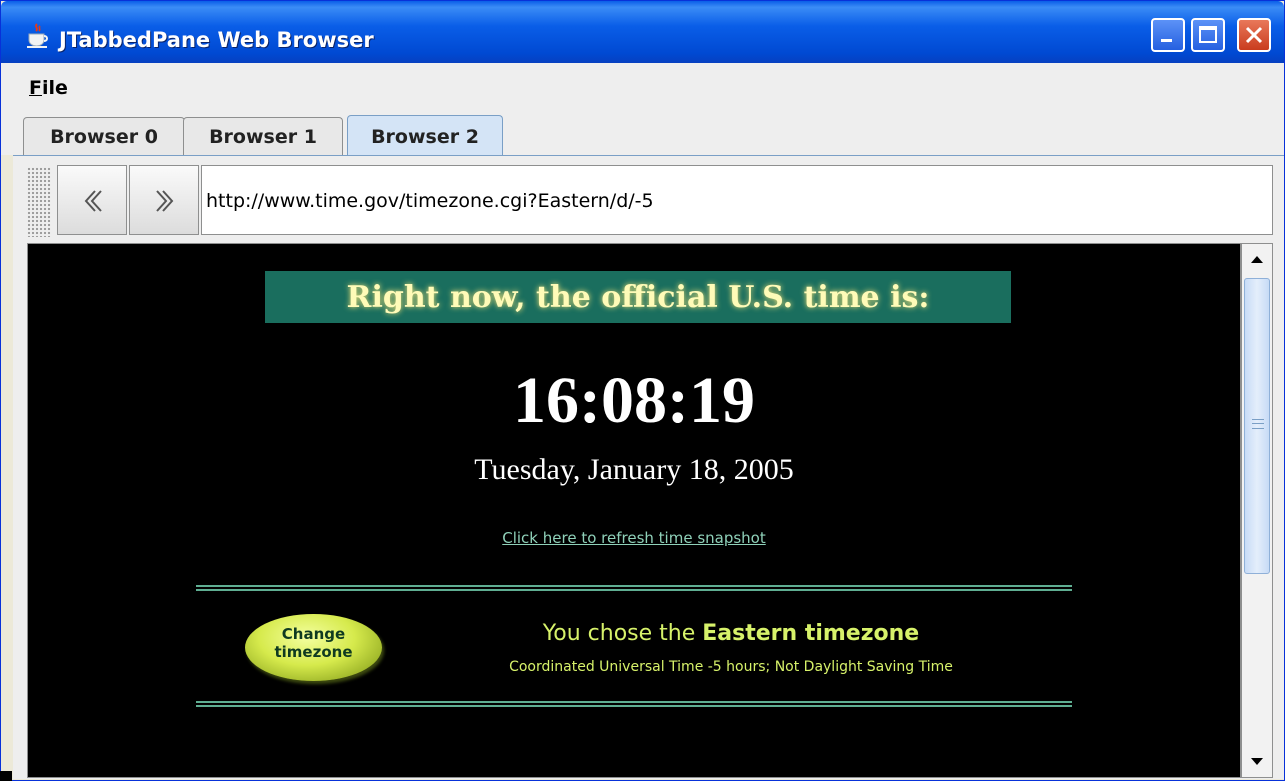 This screenshot has height=781, width=1285. Describe the element at coordinates (6, 776) in the screenshot. I see `desktop-corner` at that location.